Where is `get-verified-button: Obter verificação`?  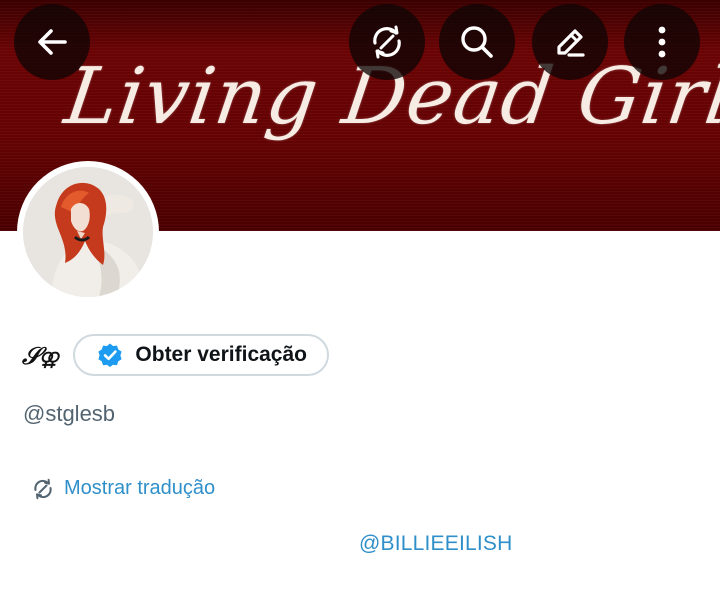
get-verified-button: Obter verificação is located at coordinates (201, 355).